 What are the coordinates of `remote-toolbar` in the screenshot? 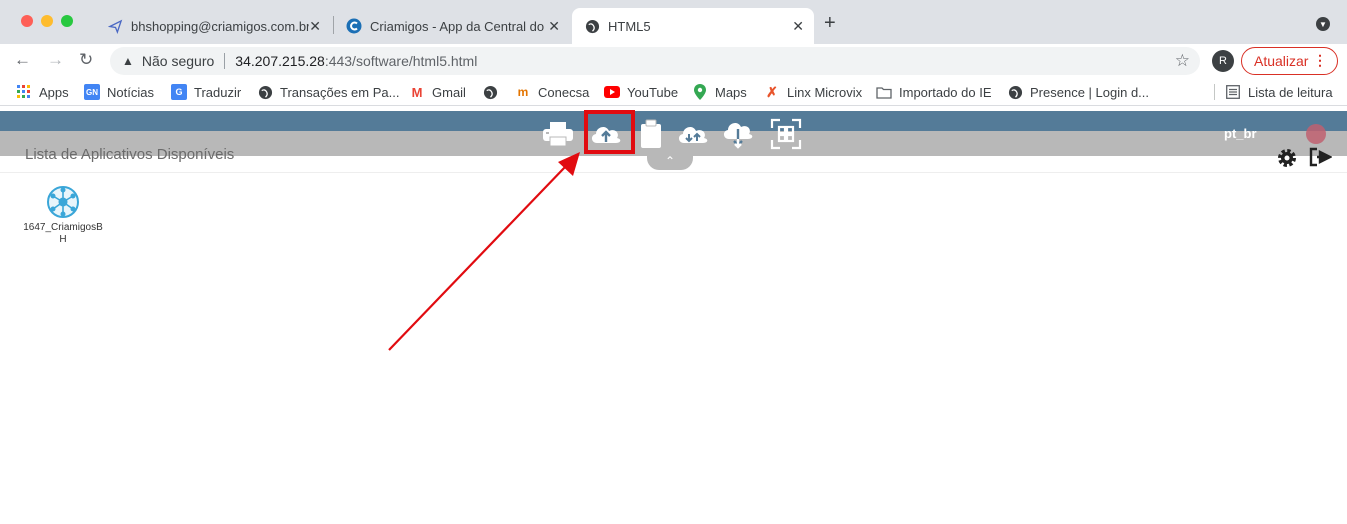 It's located at (675, 134).